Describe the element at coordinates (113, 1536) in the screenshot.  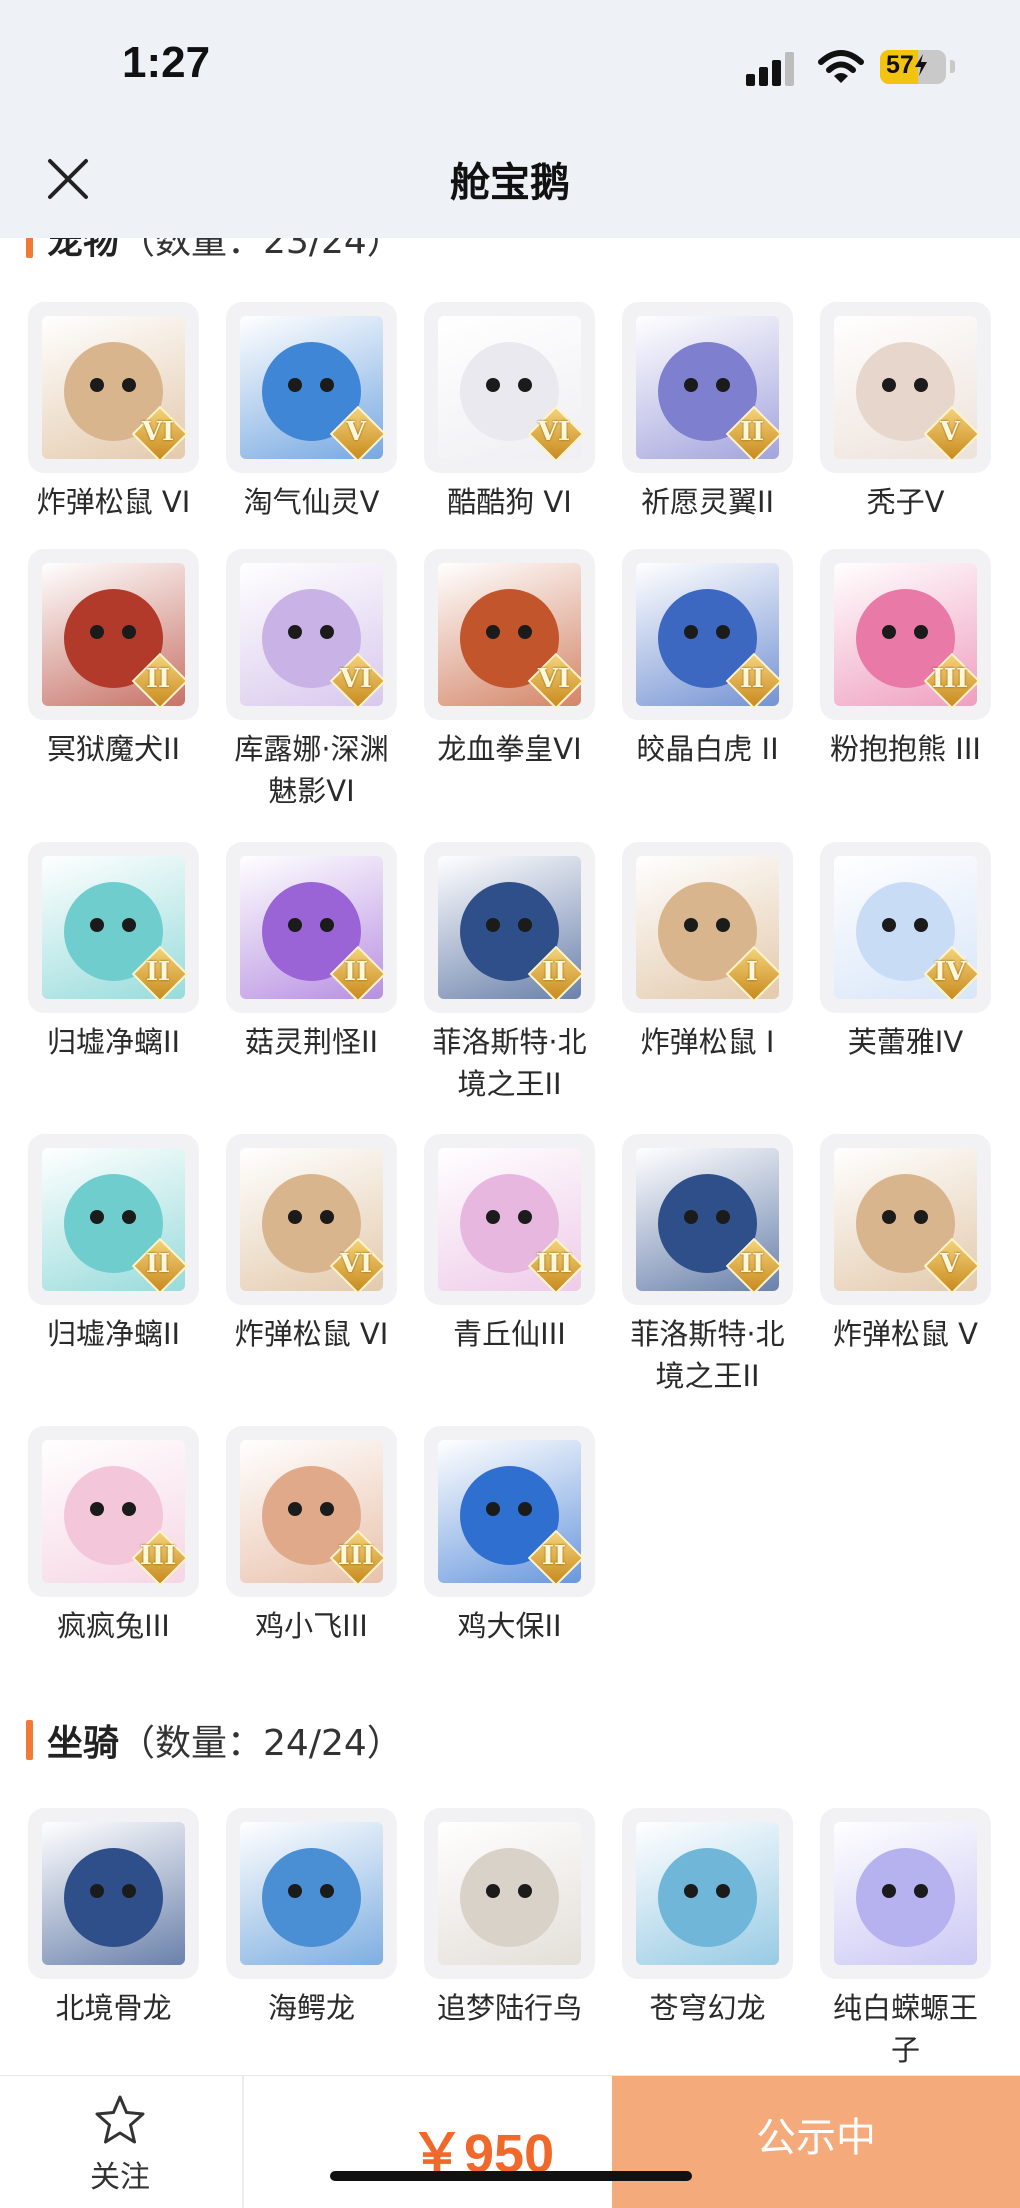
I see `item-card: III 疯疯兔III` at that location.